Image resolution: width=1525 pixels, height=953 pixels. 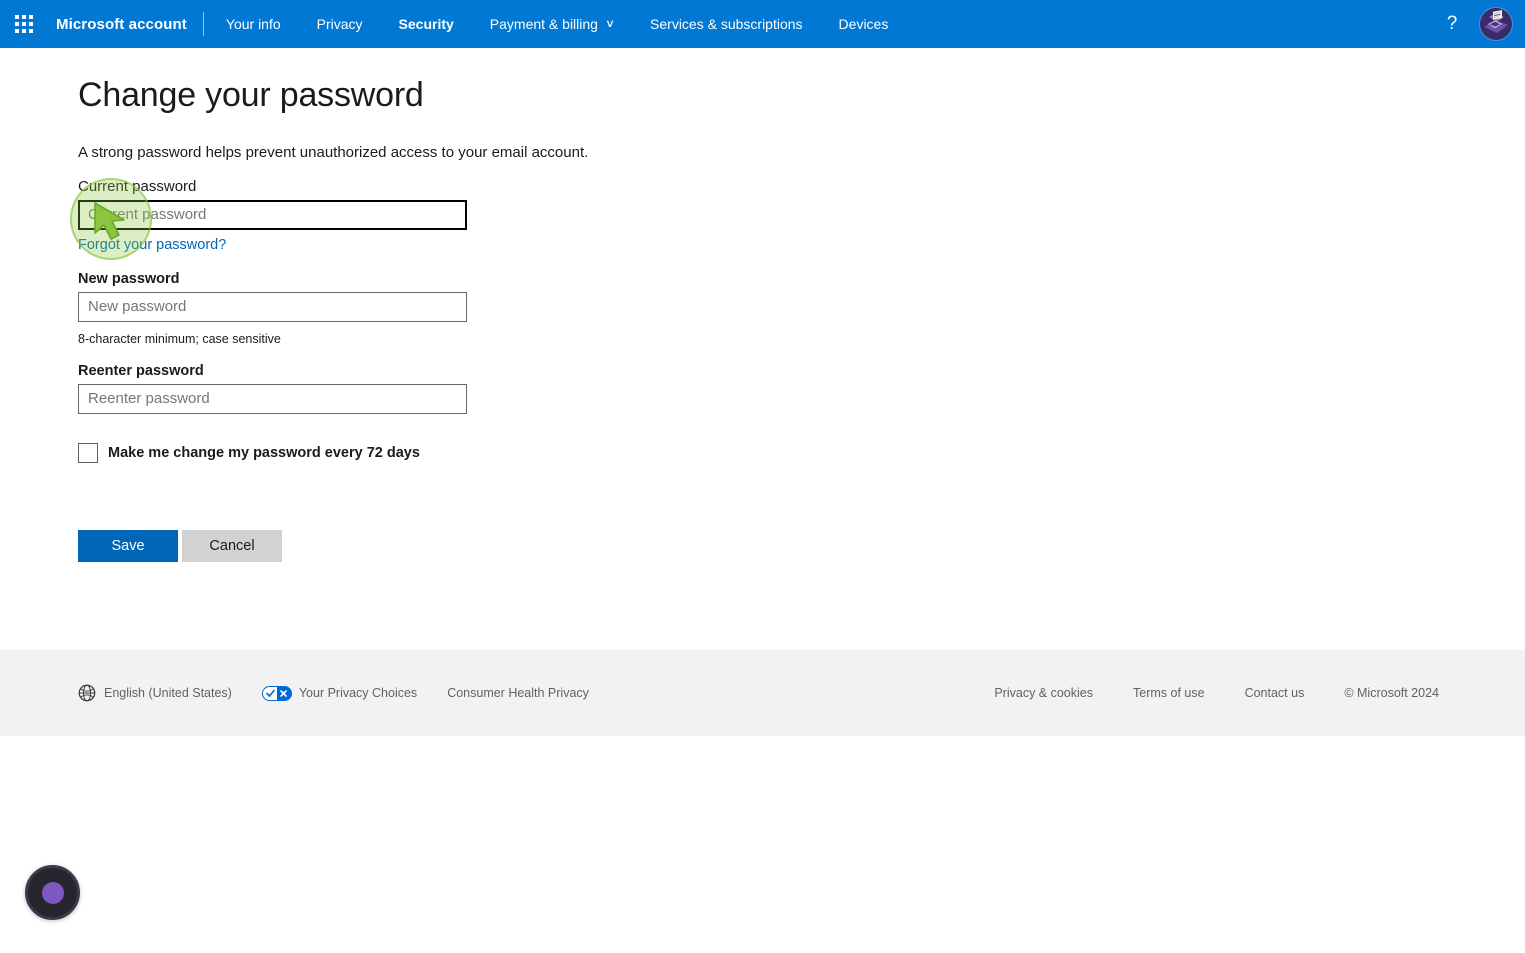 I want to click on globe-icon, so click(x=87, y=693).